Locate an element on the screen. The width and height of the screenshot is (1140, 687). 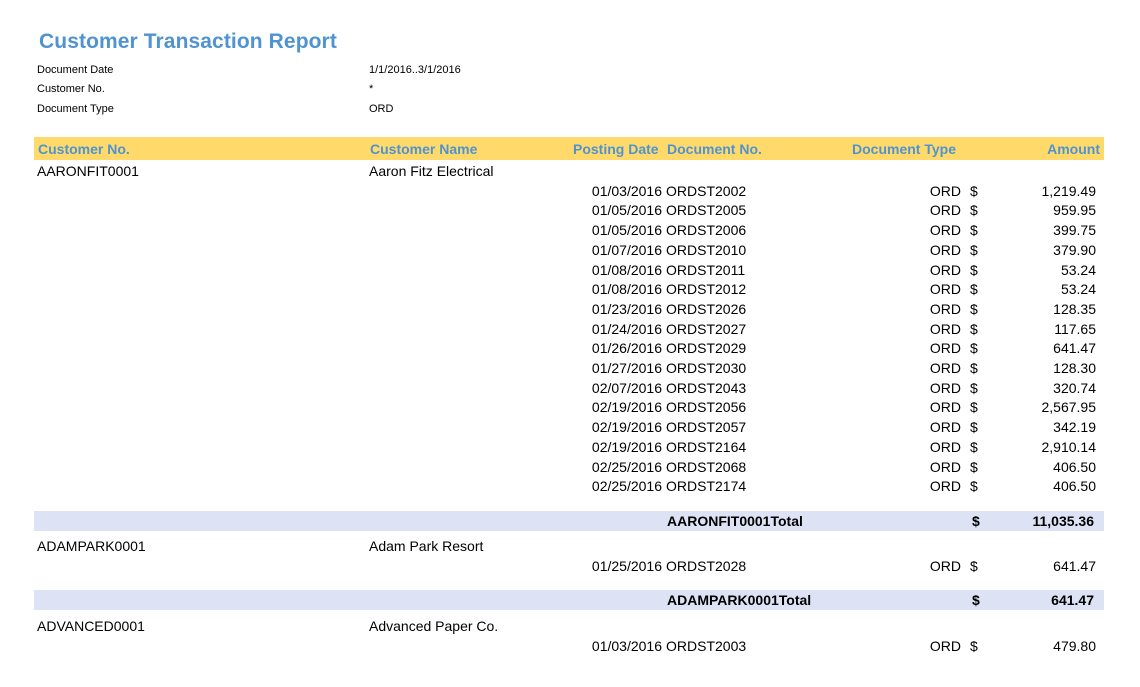
customer-name: Adam Park Resort is located at coordinates (426, 546).